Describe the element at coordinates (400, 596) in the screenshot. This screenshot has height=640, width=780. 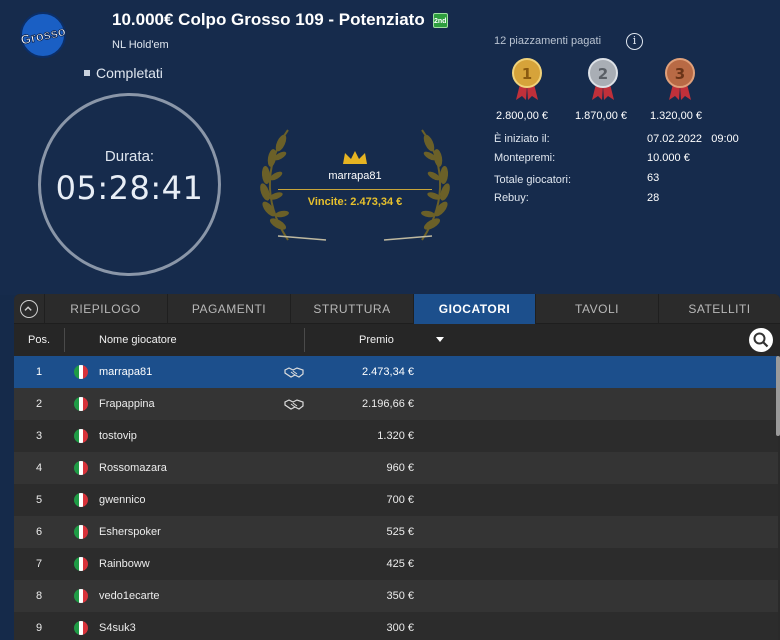
I see `row-prize: 350 €` at that location.